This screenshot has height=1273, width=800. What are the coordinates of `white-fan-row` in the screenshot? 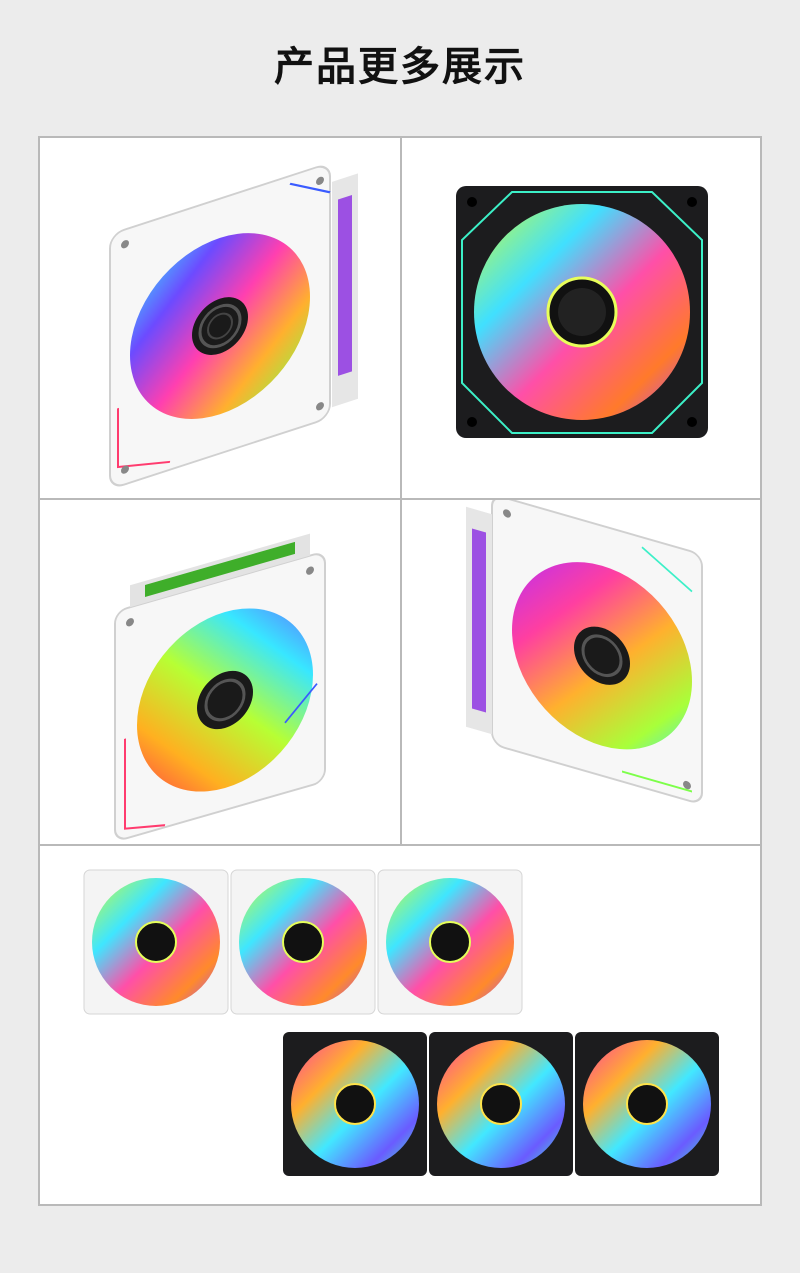 It's located at (303, 942).